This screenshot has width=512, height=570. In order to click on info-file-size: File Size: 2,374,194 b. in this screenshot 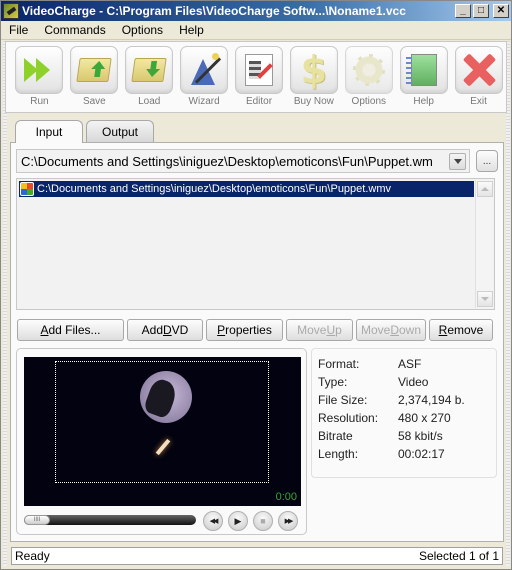, I will do `click(391, 400)`.